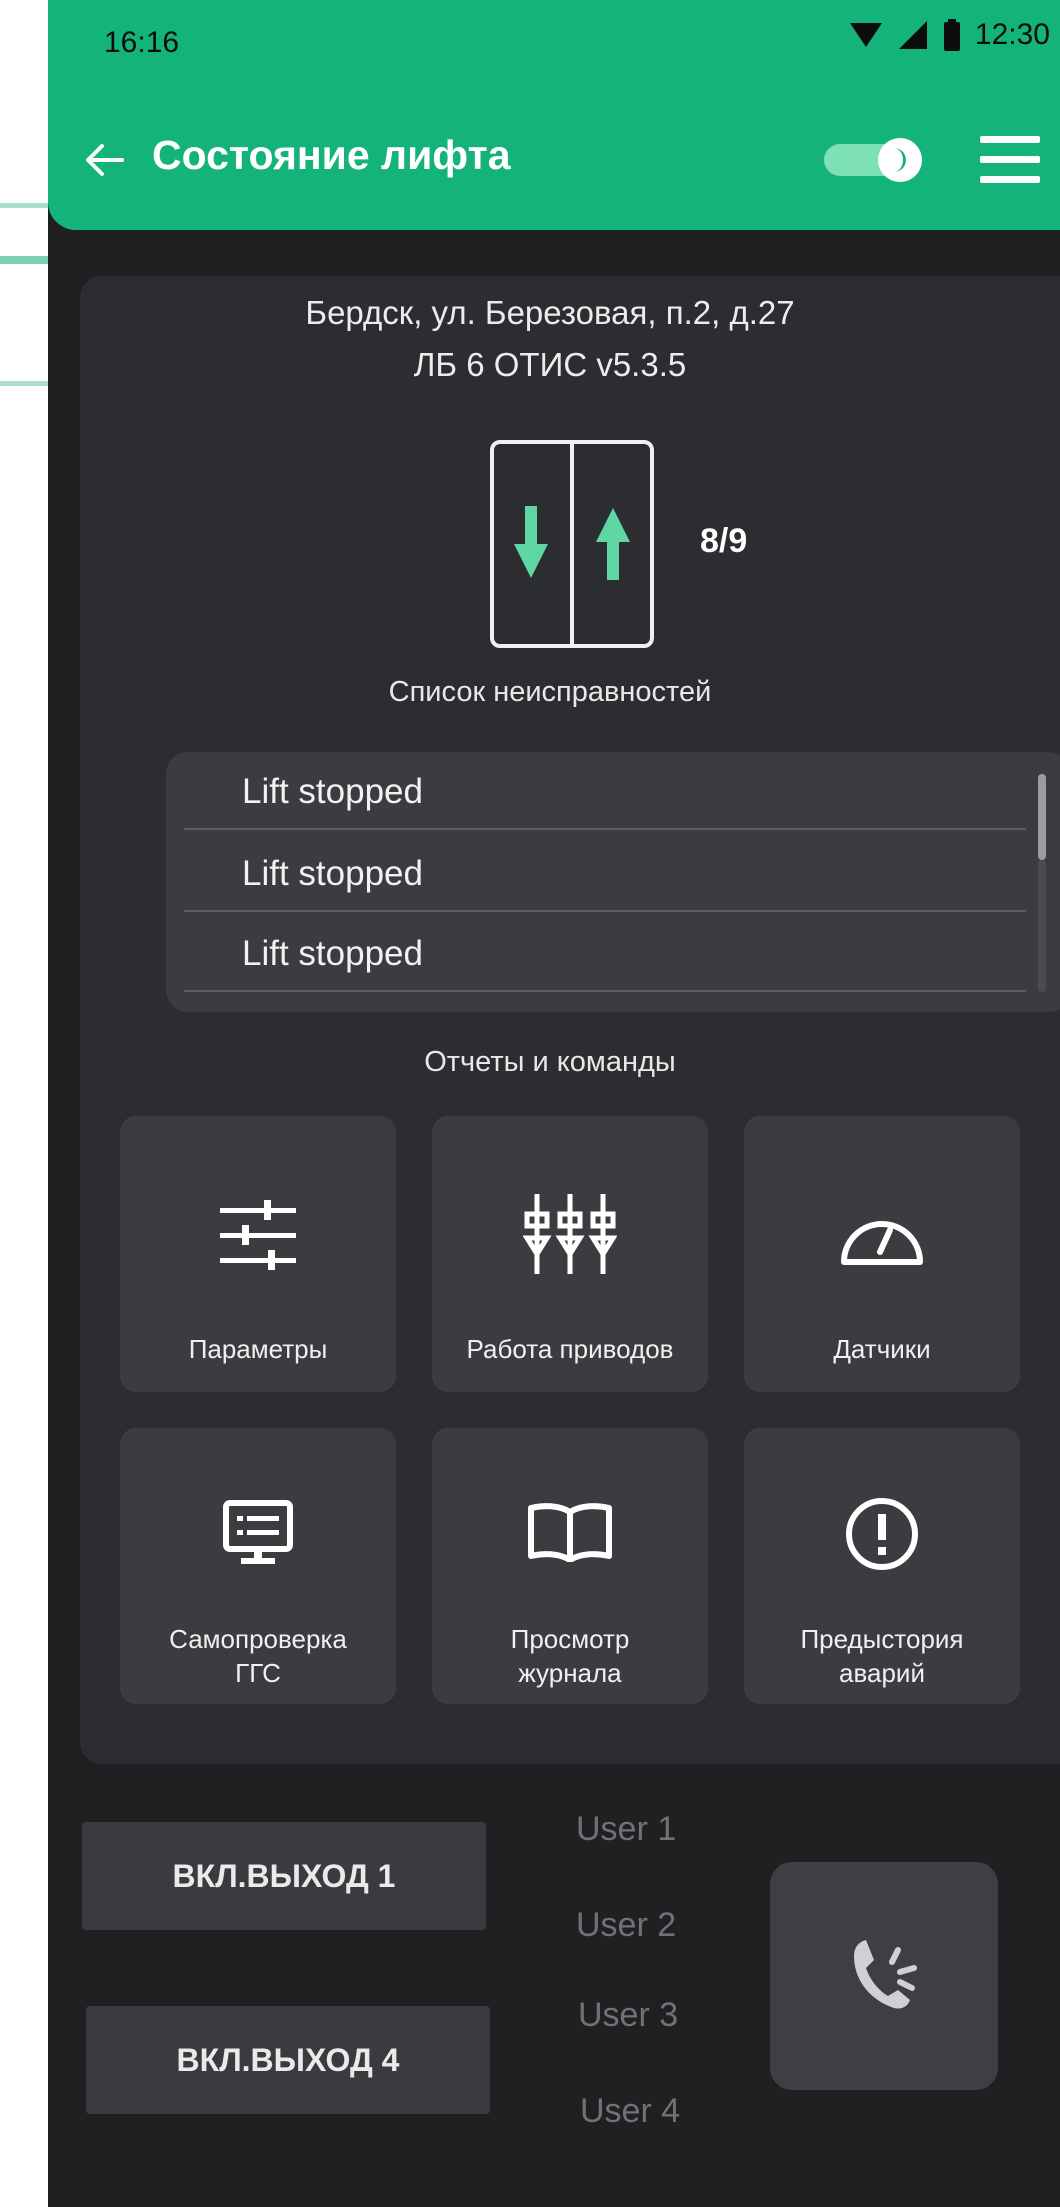  What do you see at coordinates (613, 544) in the screenshot?
I see `arrow-up-icon` at bounding box center [613, 544].